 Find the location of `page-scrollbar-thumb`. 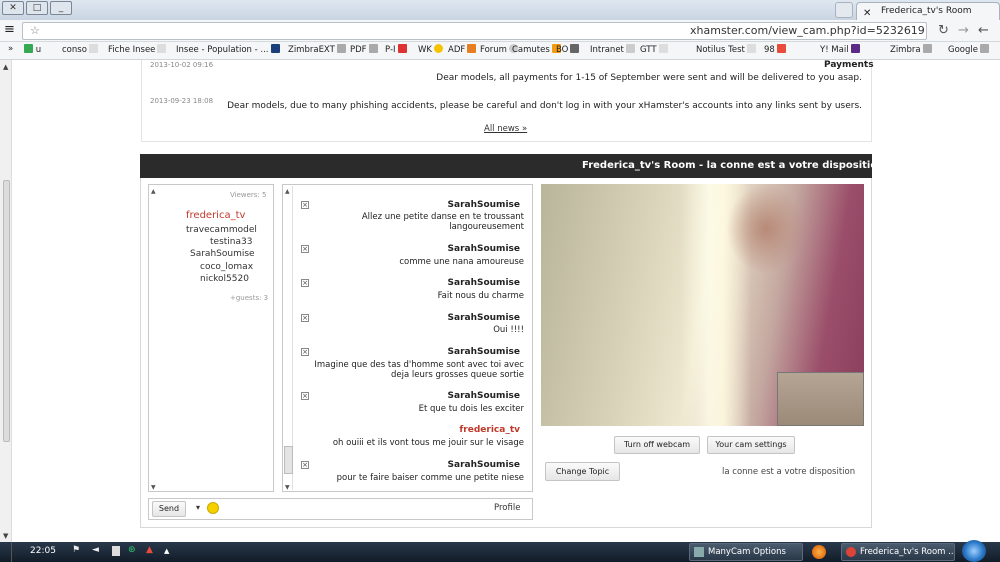

page-scrollbar-thumb is located at coordinates (6, 311).